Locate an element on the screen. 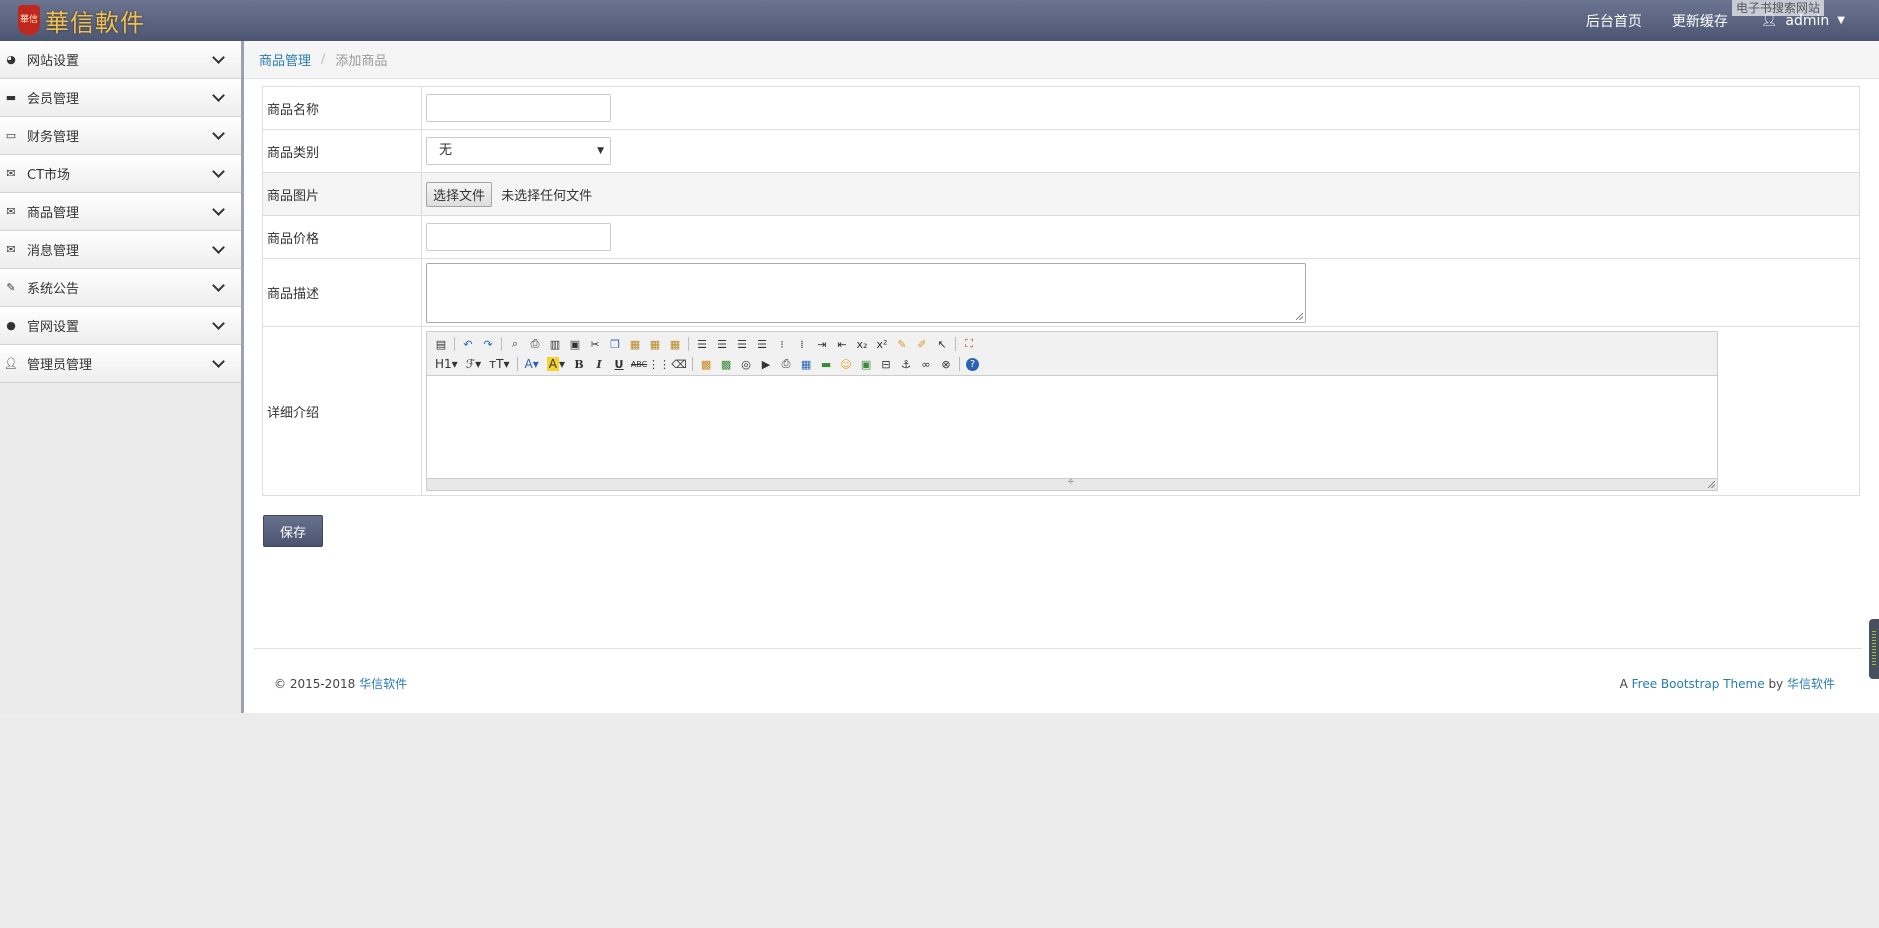  baidu-map-icon: ▣ is located at coordinates (866, 364).